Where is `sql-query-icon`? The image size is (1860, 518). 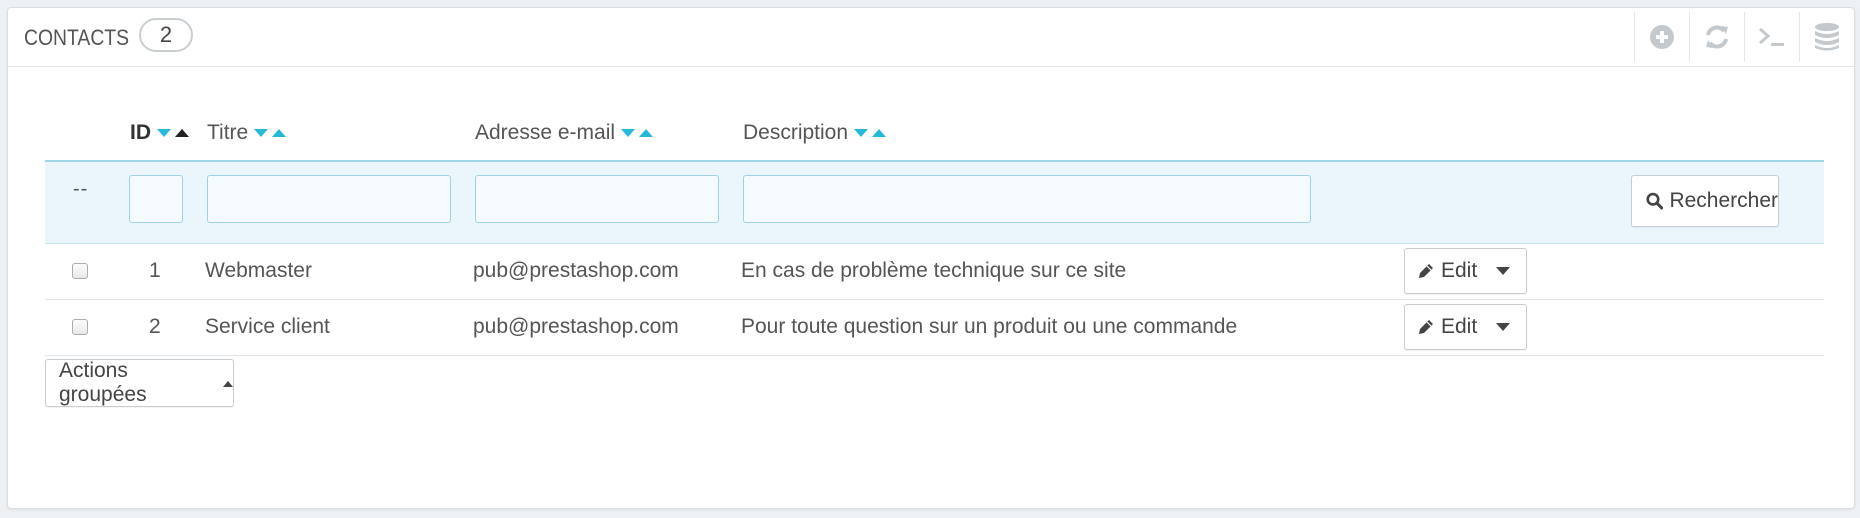
sql-query-icon is located at coordinates (1771, 36).